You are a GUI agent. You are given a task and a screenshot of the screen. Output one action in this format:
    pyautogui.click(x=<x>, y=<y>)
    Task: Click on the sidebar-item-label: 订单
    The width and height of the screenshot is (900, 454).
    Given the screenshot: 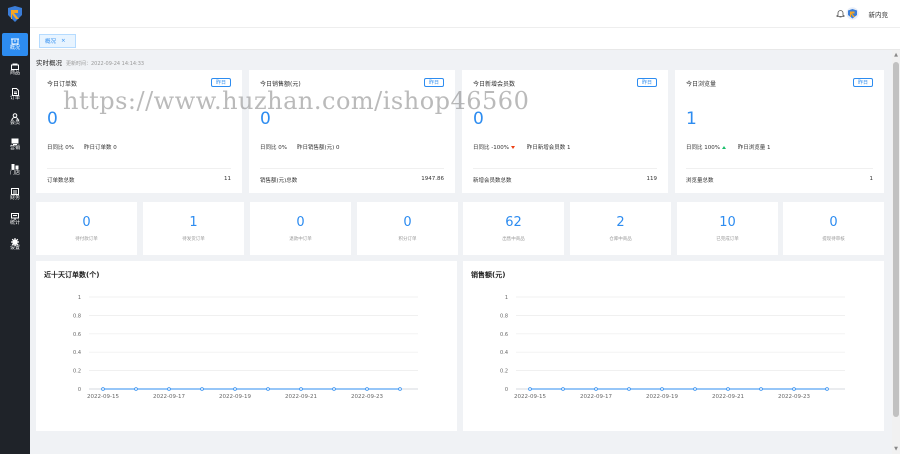 What is the action you would take?
    pyautogui.click(x=14, y=97)
    